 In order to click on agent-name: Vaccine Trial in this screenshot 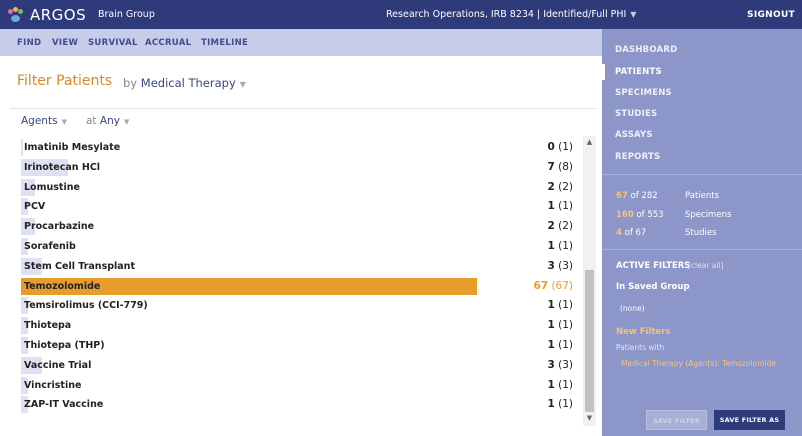, I will do `click(58, 365)`.